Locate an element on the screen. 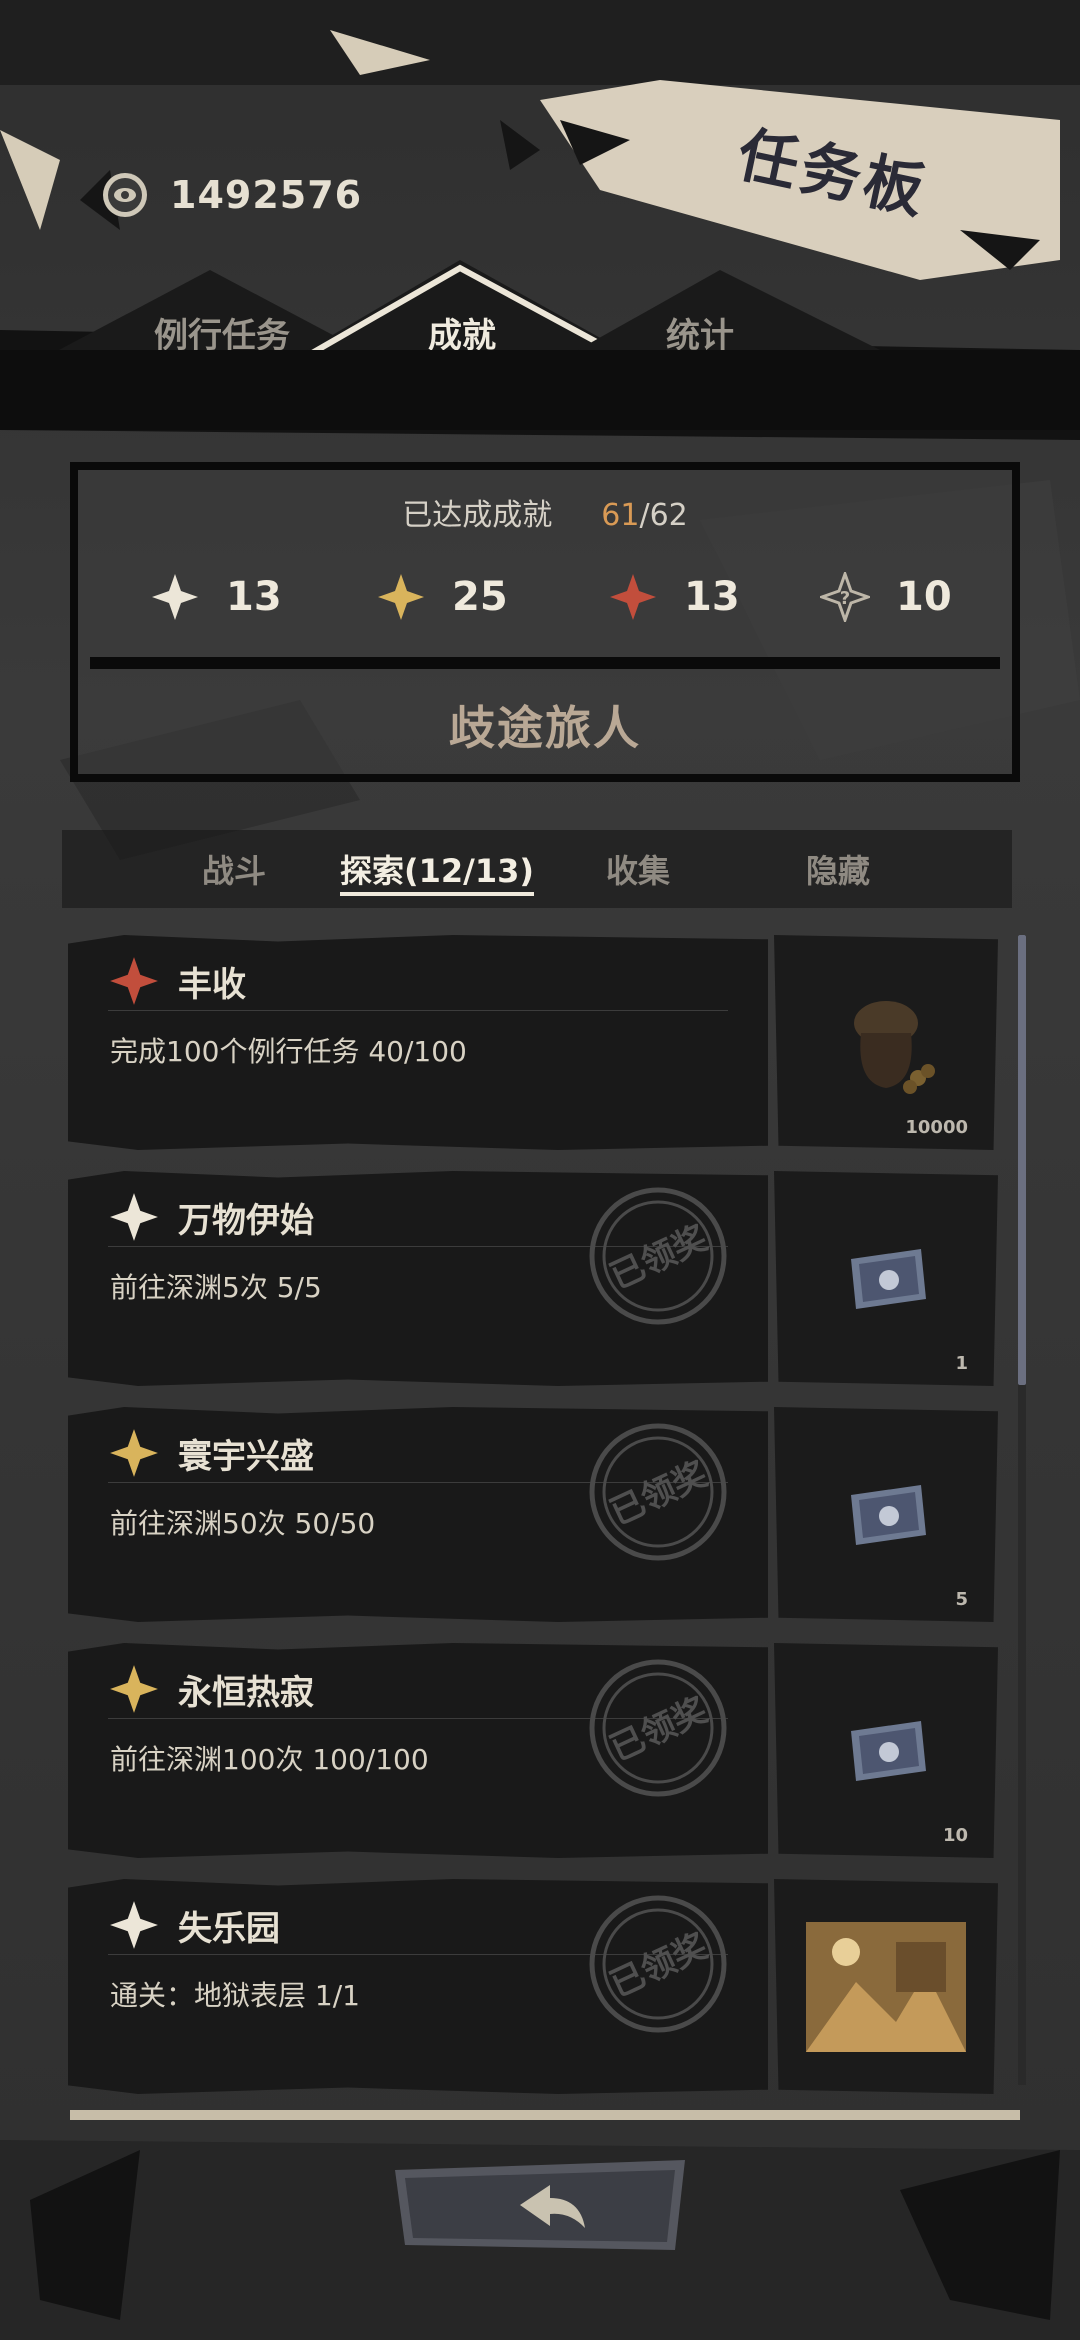  stat-gold: 25 is located at coordinates (442, 597).